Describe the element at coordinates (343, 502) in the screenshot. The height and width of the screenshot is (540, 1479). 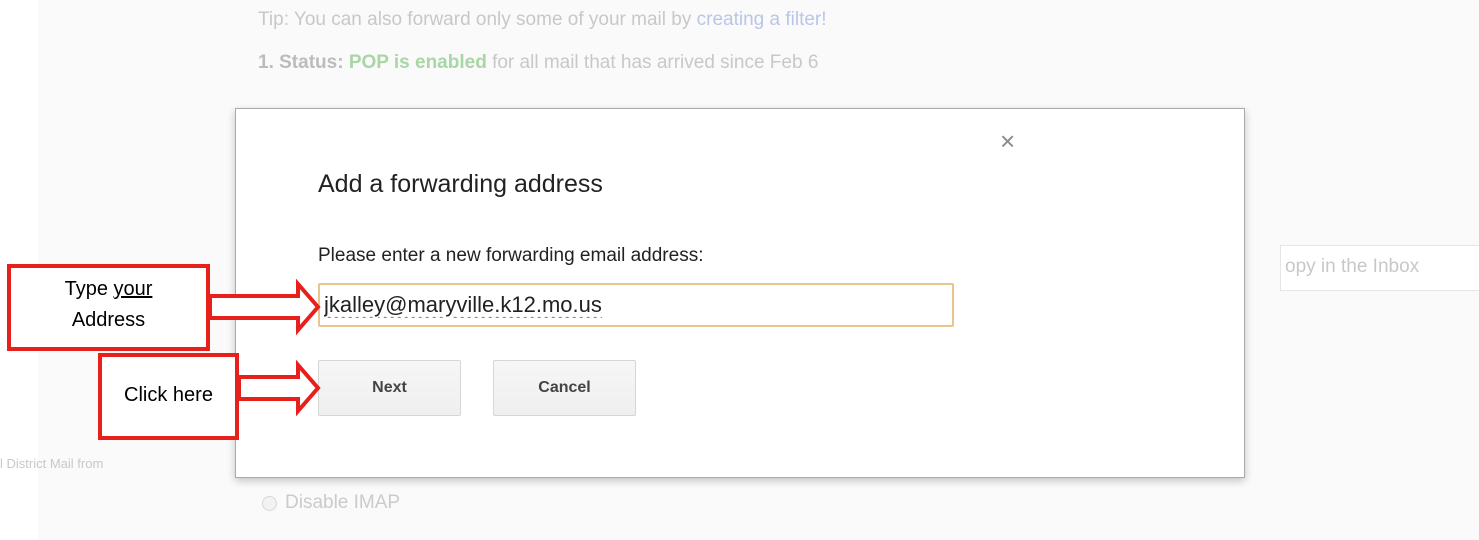
I see `disable-imap-label: Disable IMAP` at that location.